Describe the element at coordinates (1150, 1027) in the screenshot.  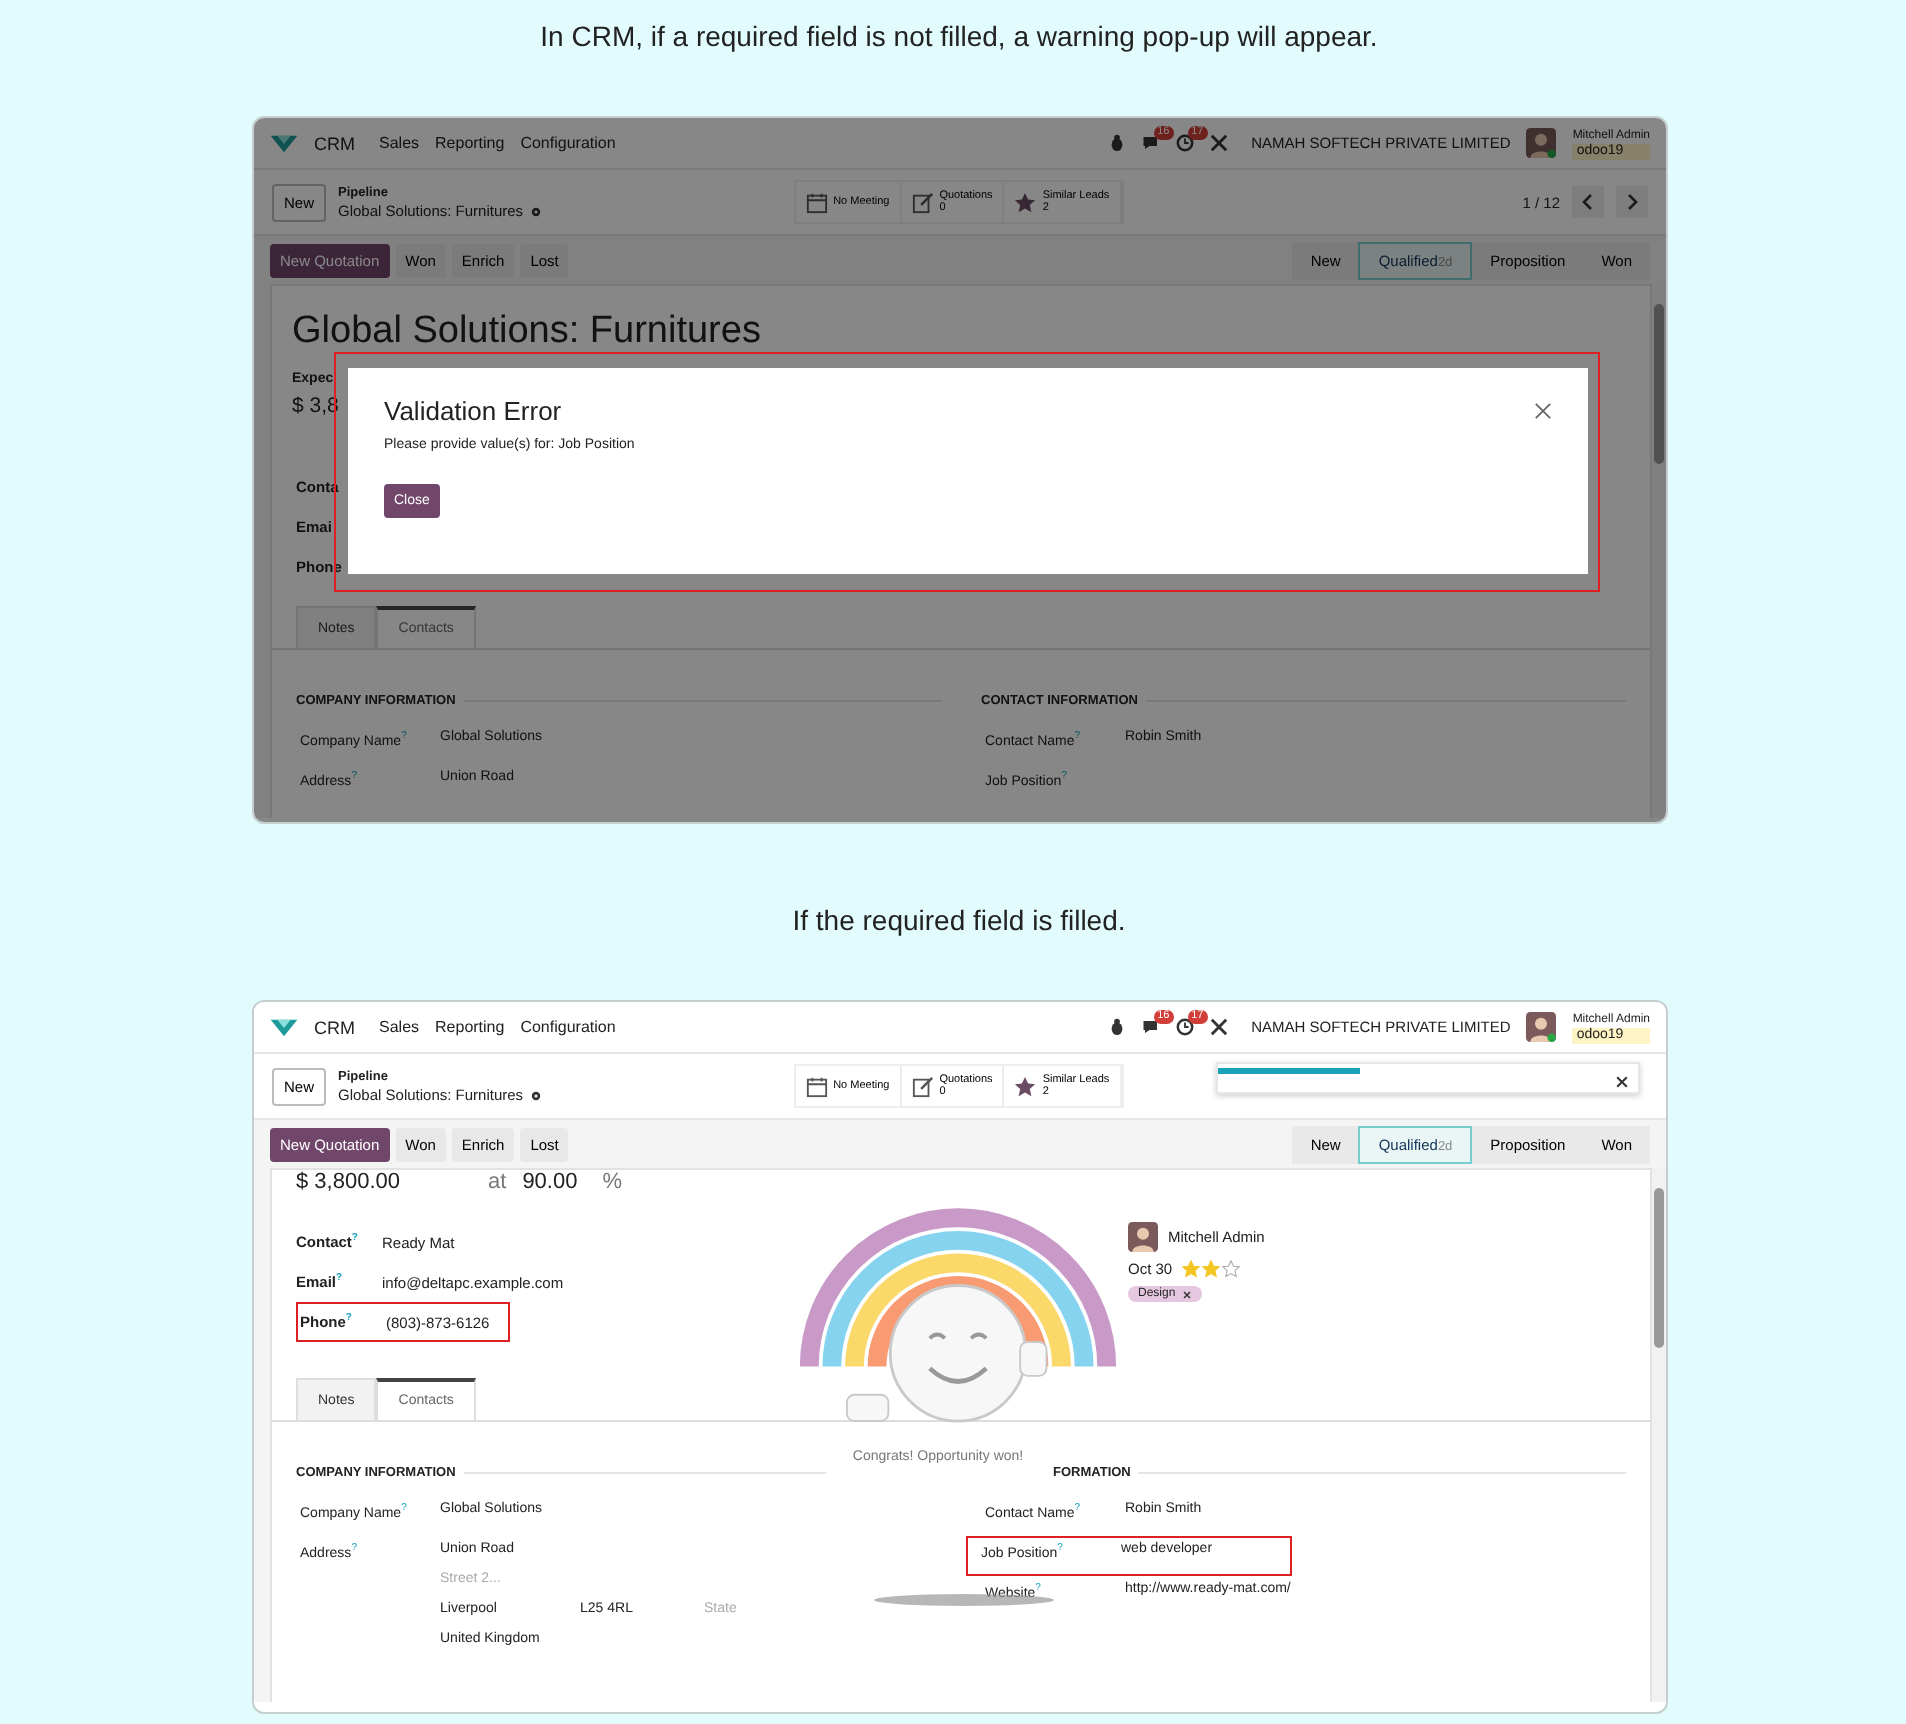
I see `chat-icon` at that location.